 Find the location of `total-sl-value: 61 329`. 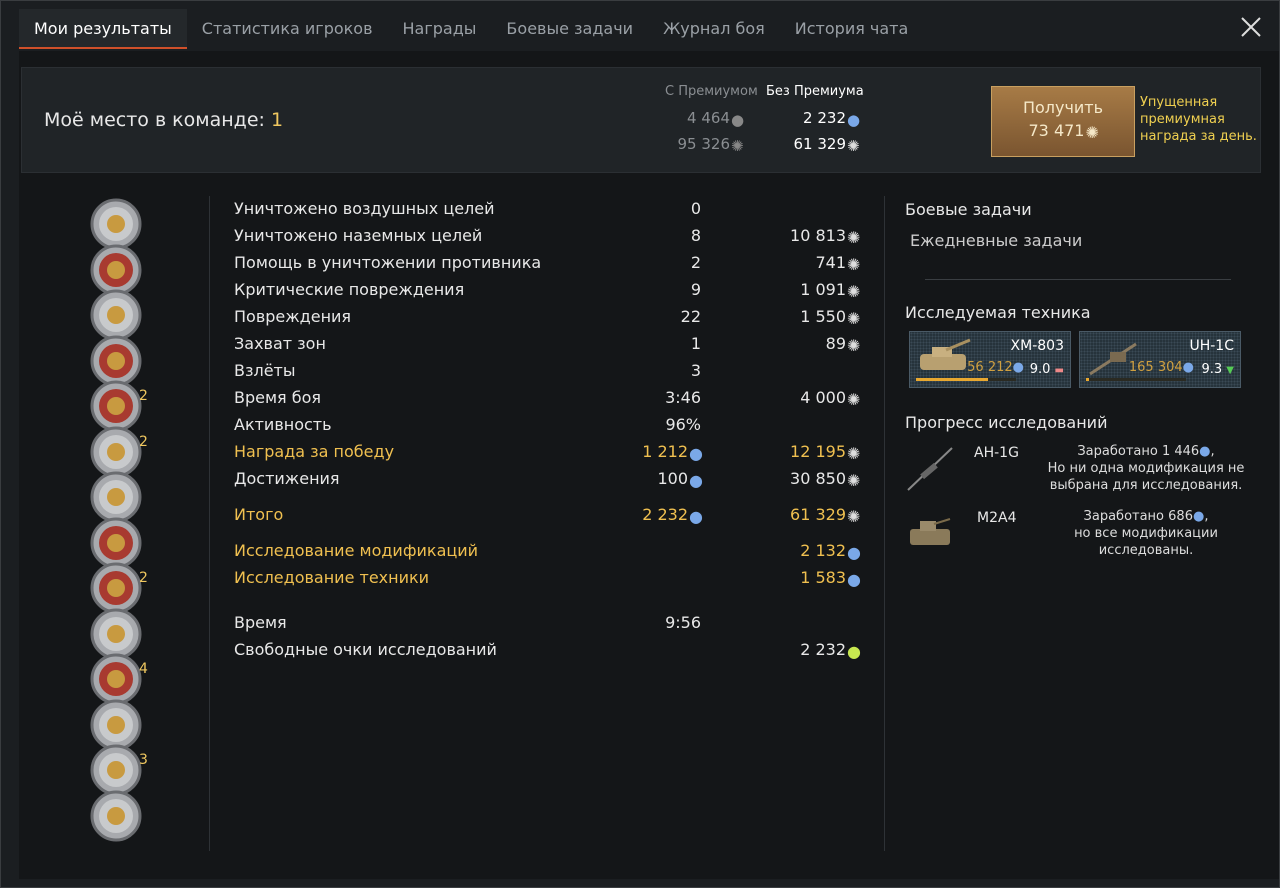

total-sl-value: 61 329 is located at coordinates (818, 514).